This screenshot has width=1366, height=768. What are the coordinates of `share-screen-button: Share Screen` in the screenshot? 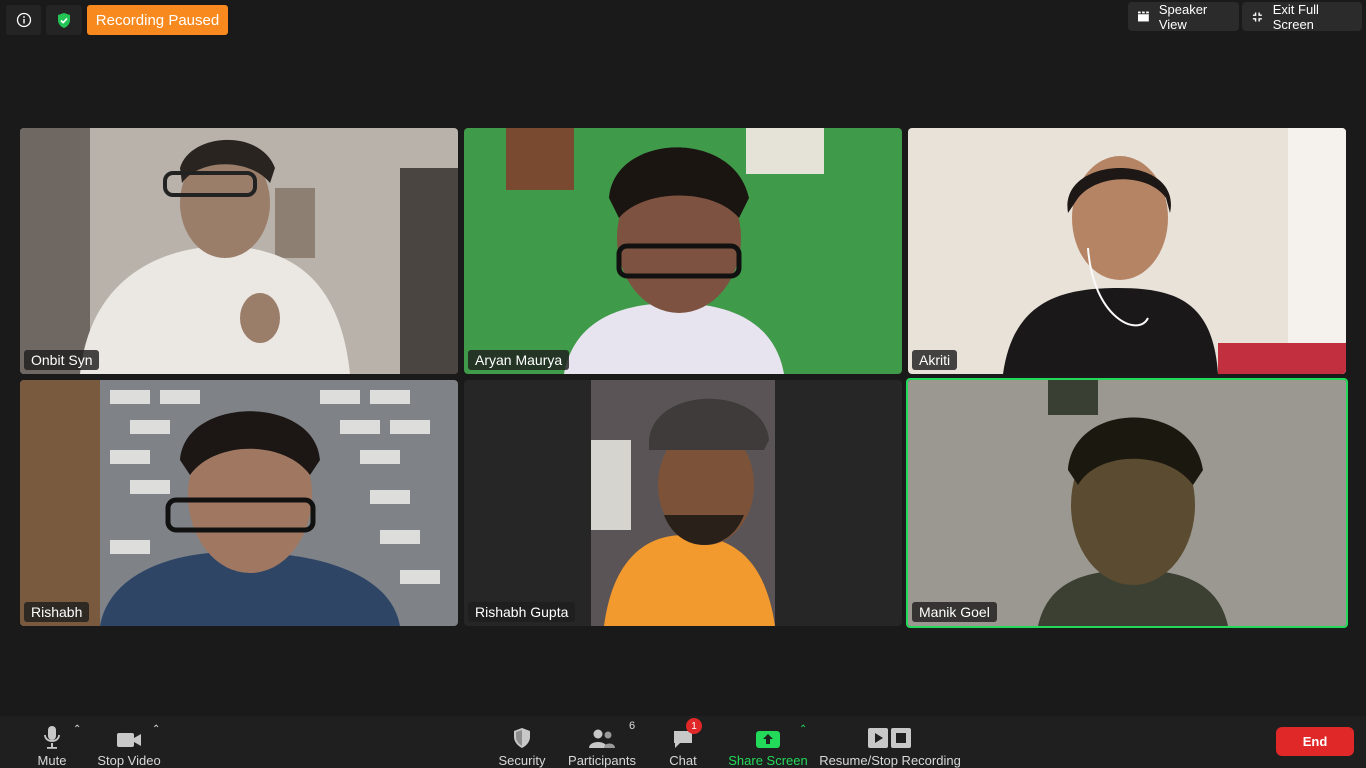 It's located at (768, 742).